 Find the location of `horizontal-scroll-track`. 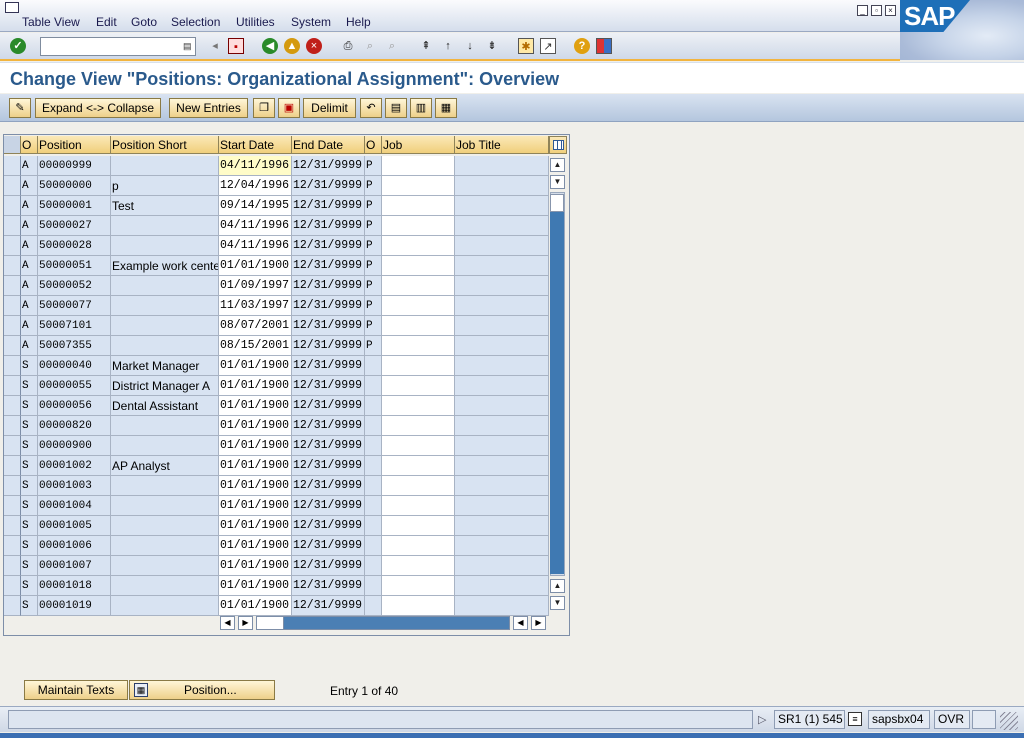

horizontal-scroll-track is located at coordinates (383, 623).